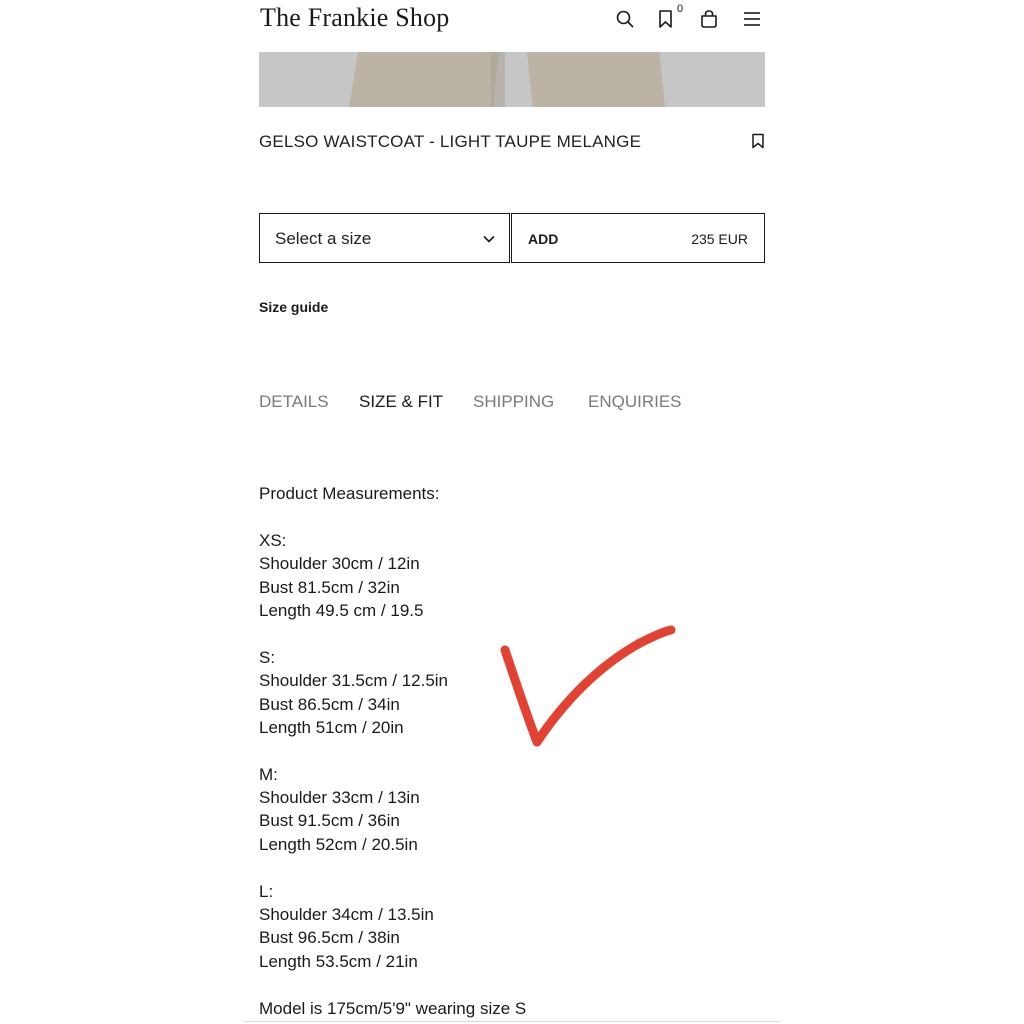 The height and width of the screenshot is (1024, 1024). I want to click on tab-shipping: SHIPPING, so click(513, 402).